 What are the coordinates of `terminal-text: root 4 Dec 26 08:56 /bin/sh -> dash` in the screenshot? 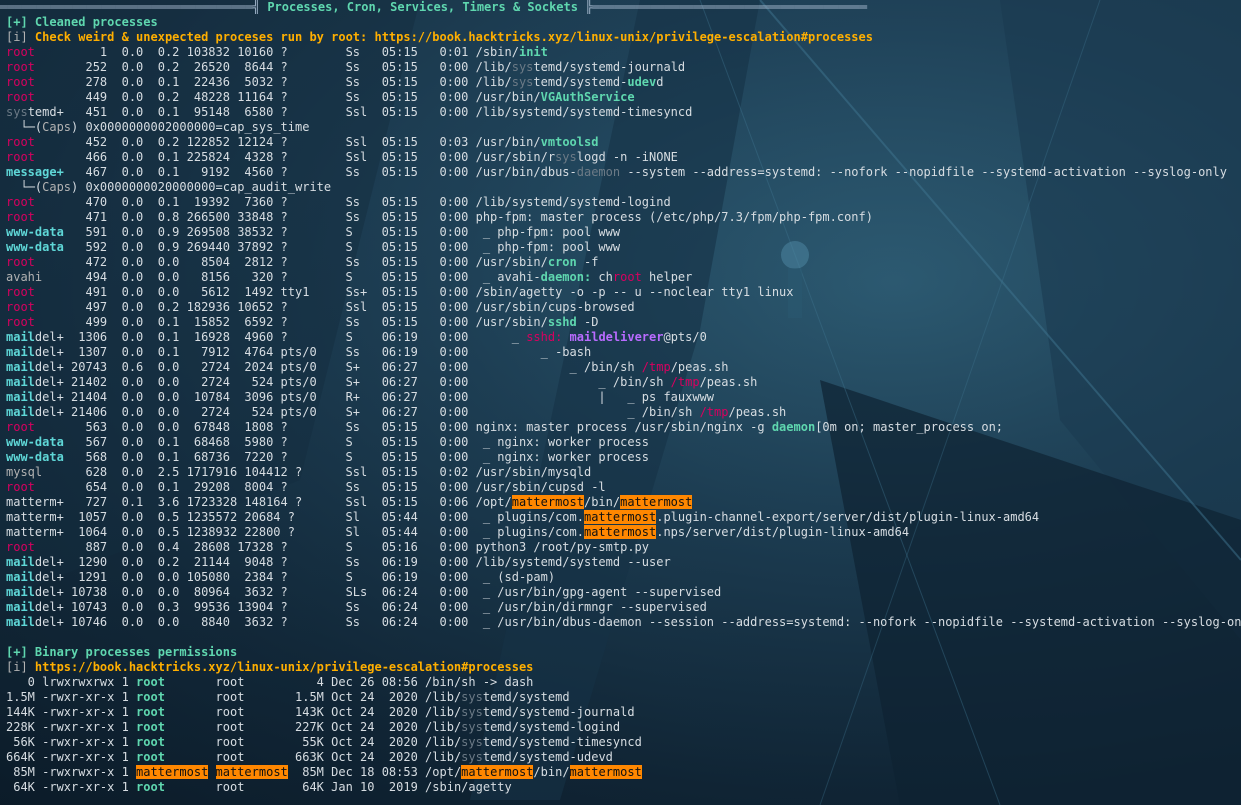 It's located at (349, 682).